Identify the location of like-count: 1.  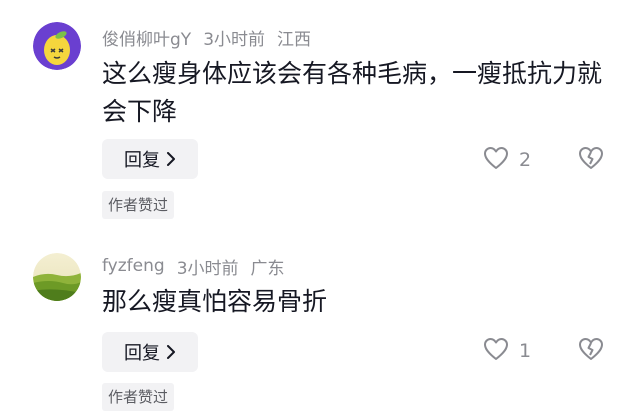
(525, 351).